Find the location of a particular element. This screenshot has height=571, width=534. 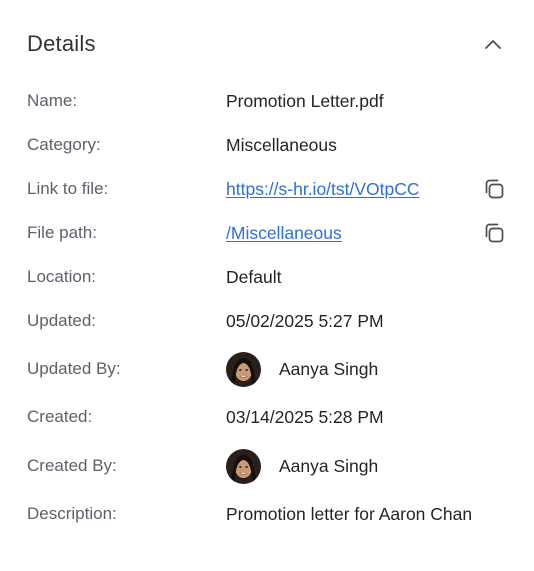

name-label: Name: is located at coordinates (52, 100).